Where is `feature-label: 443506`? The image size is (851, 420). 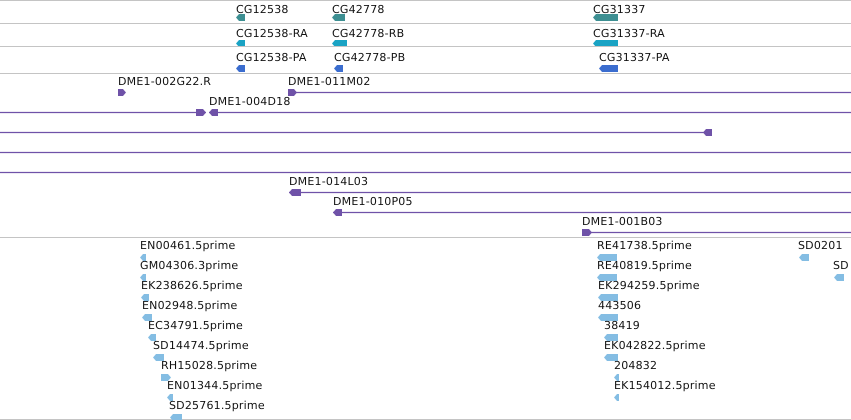
feature-label: 443506 is located at coordinates (620, 305).